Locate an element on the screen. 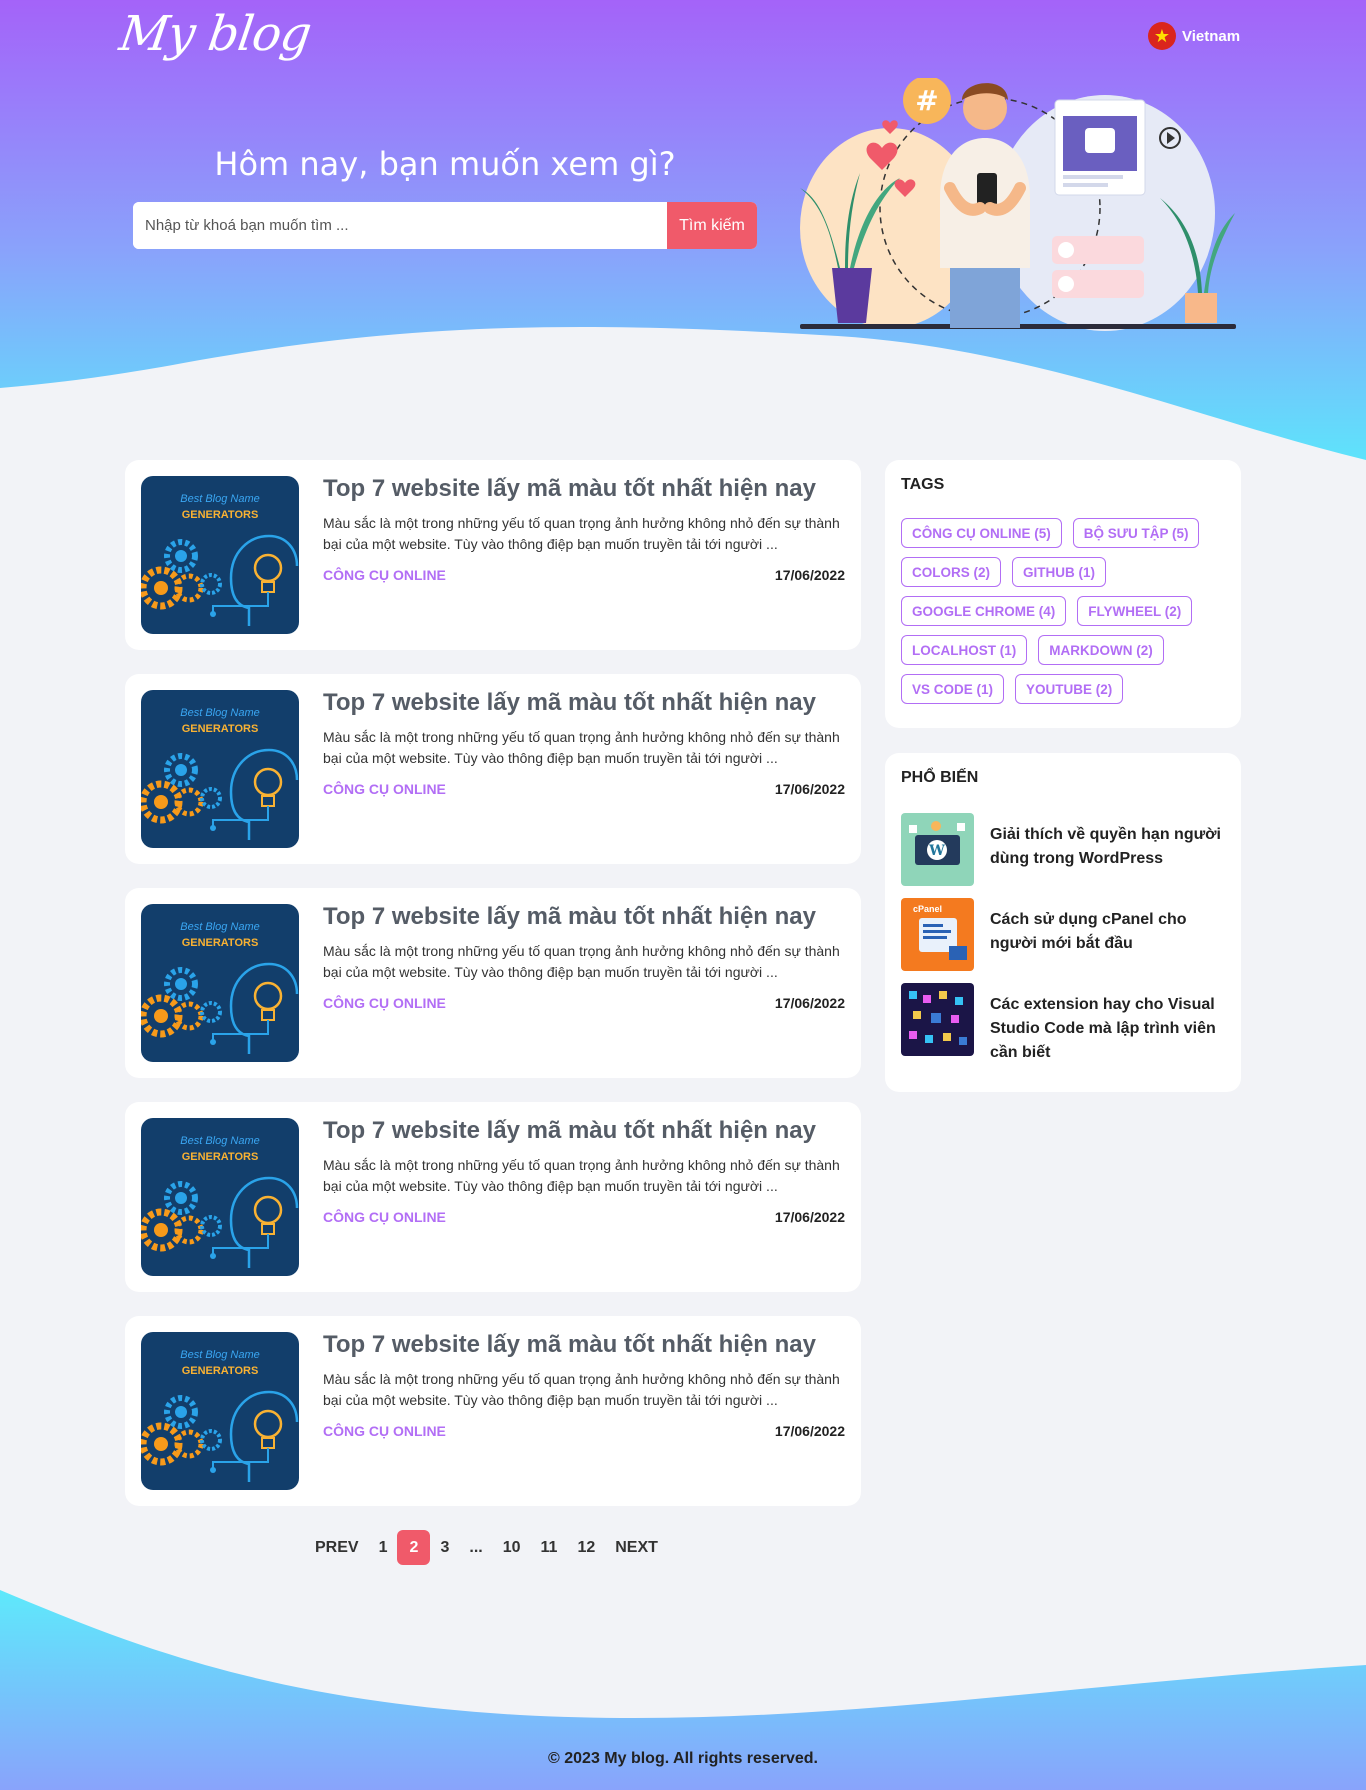 The height and width of the screenshot is (1790, 1366). vietnam-flag-icon: ★ is located at coordinates (1162, 36).